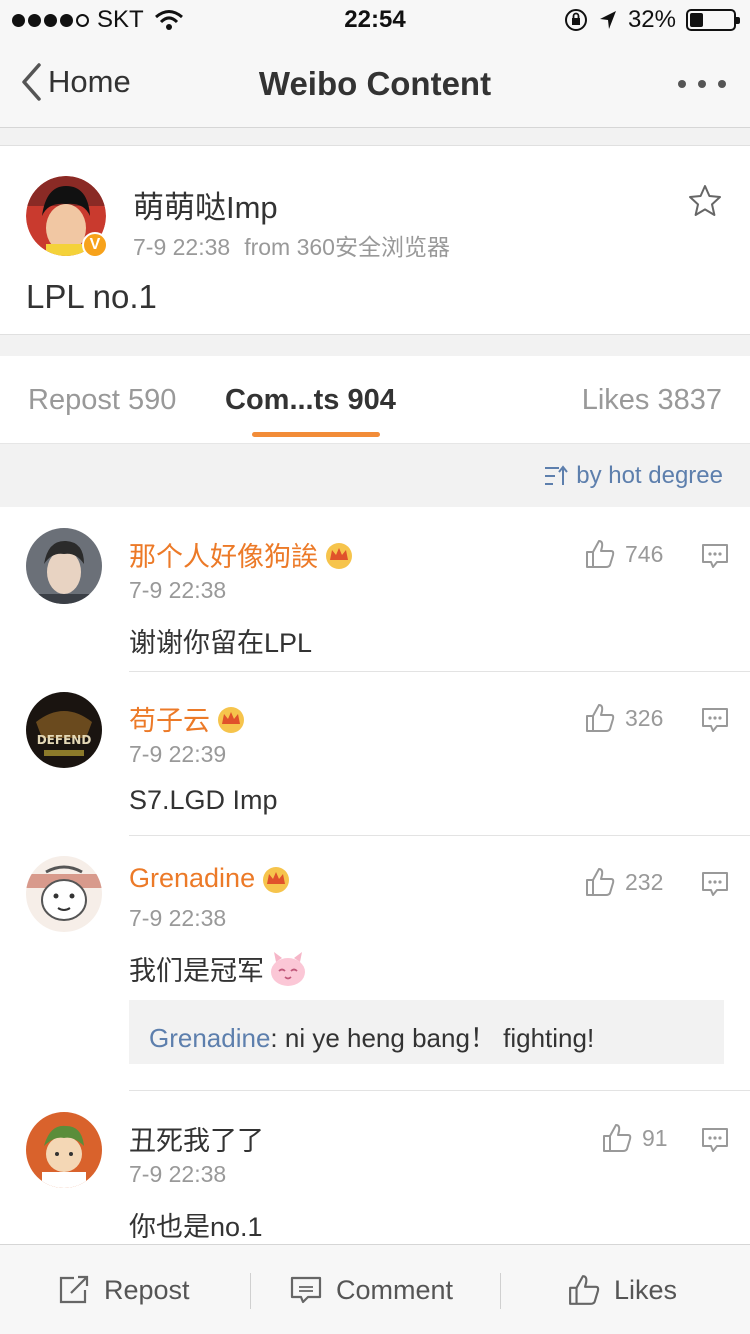 This screenshot has width=750, height=1334. I want to click on status-right: 32%, so click(652, 20).